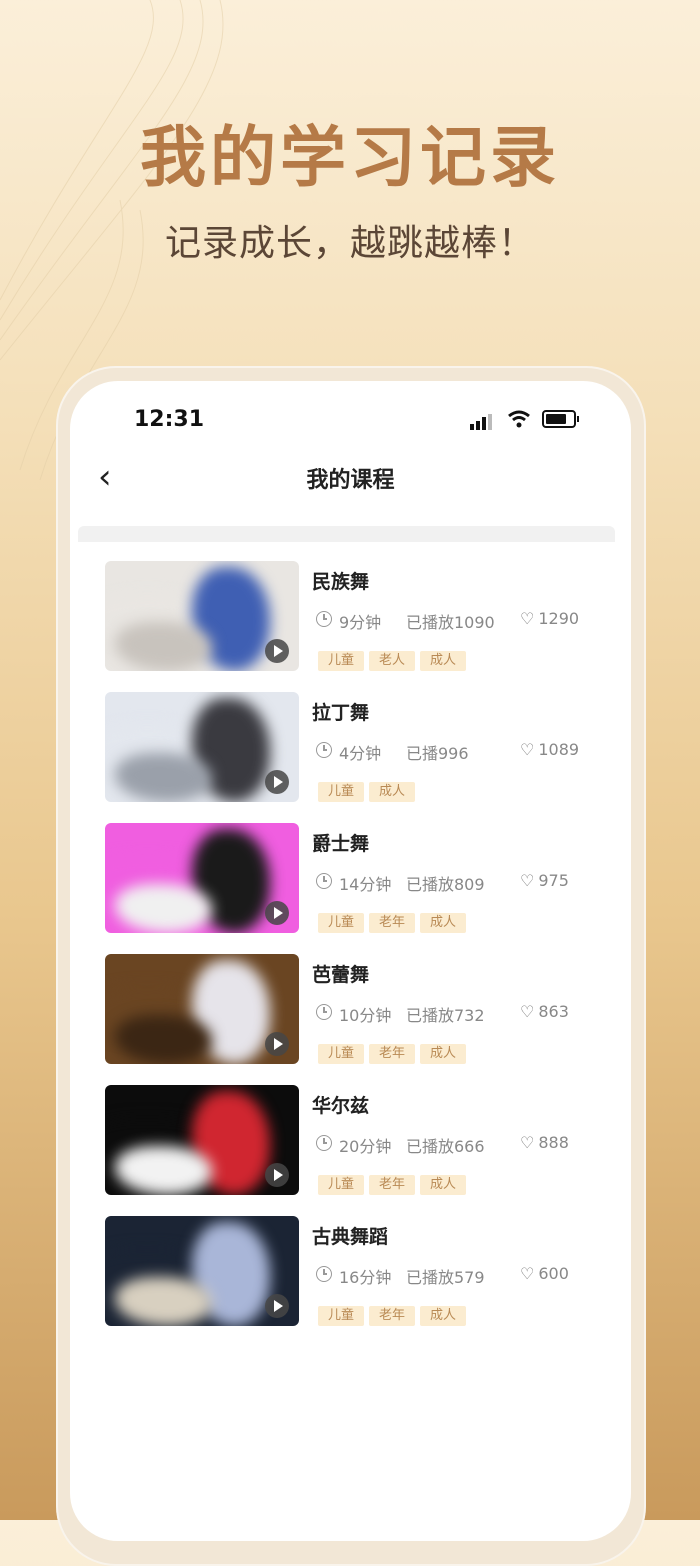 This screenshot has width=700, height=1566. I want to click on course-likes: ♡ 600, so click(544, 1273).